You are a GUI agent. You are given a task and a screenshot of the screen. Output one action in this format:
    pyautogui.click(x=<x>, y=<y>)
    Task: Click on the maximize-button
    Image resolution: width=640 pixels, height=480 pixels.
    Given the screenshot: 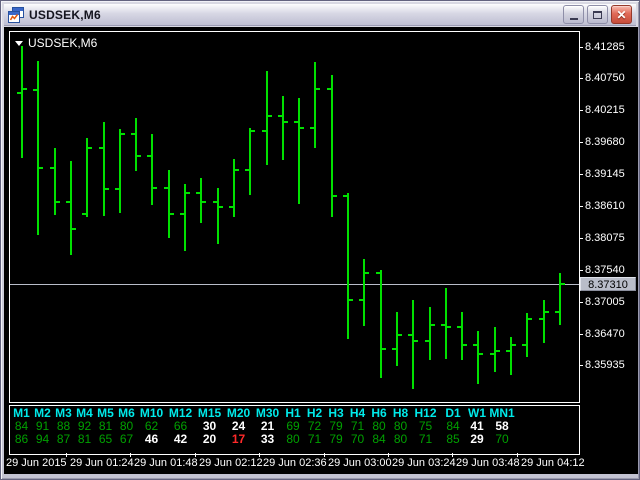 What is the action you would take?
    pyautogui.click(x=597, y=14)
    